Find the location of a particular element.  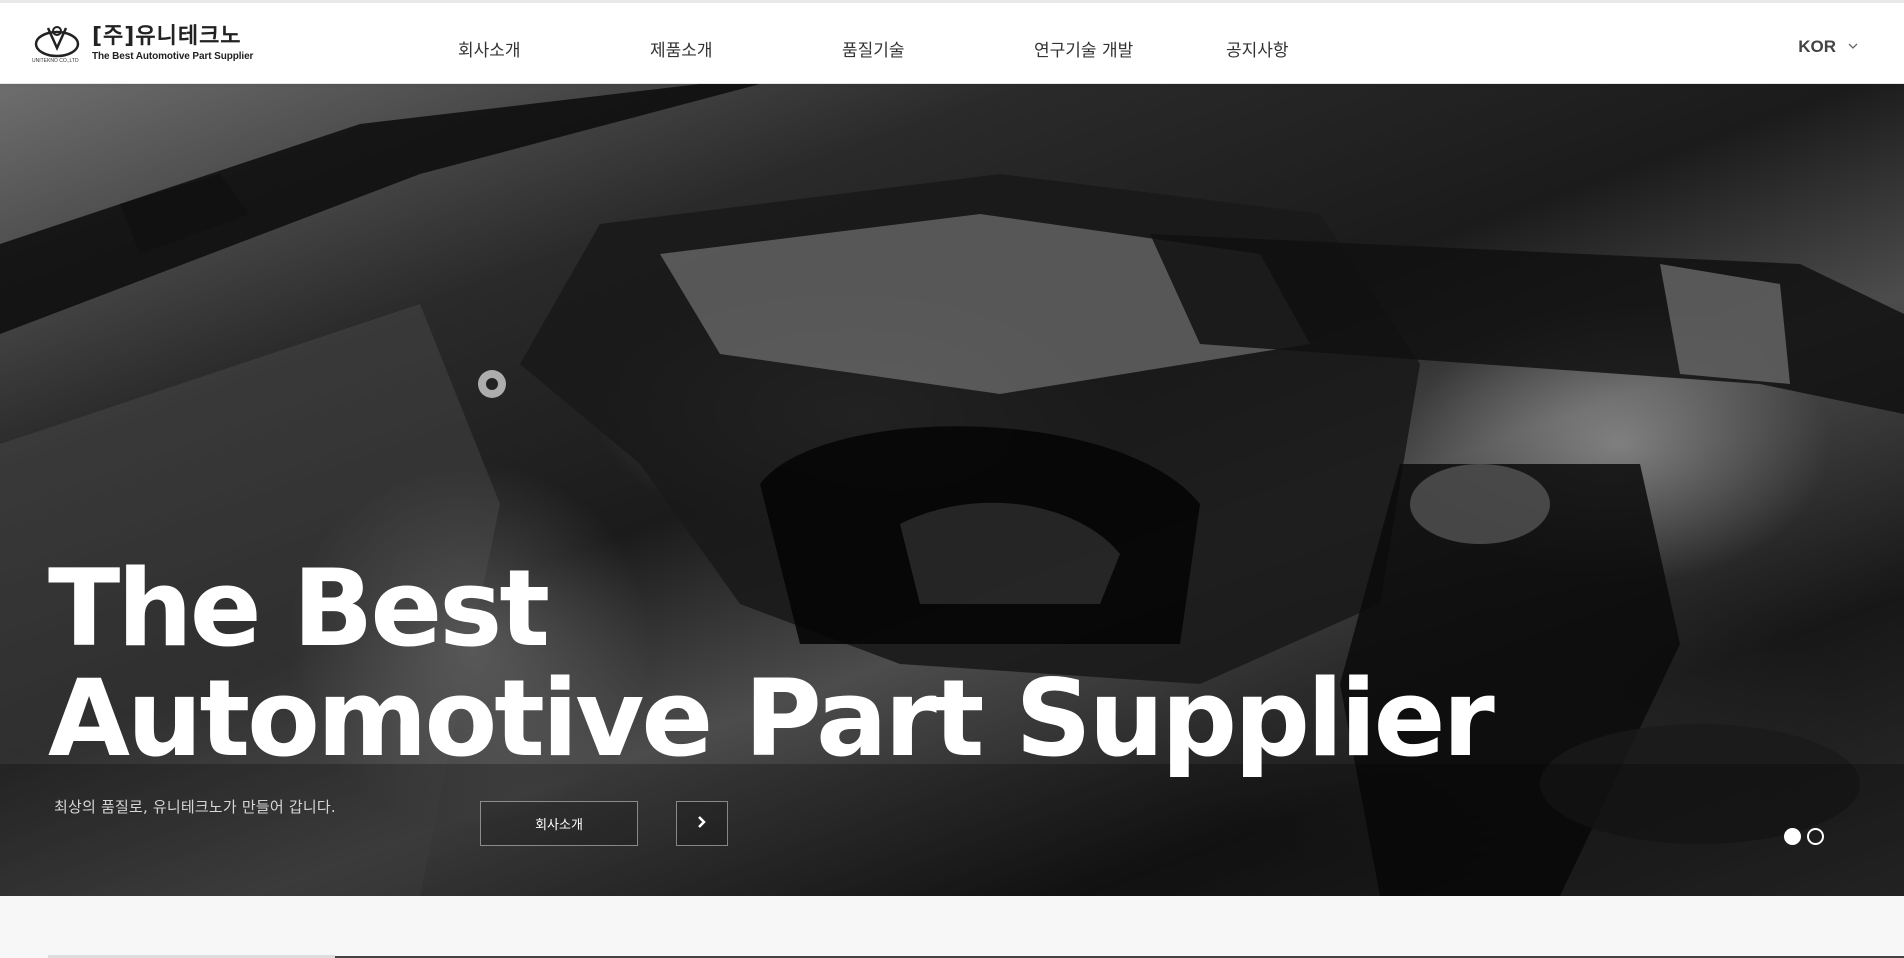

hero-subtitle: 최상의 품질로, 유니테크노가 만들어 갑니다. is located at coordinates (195, 807).